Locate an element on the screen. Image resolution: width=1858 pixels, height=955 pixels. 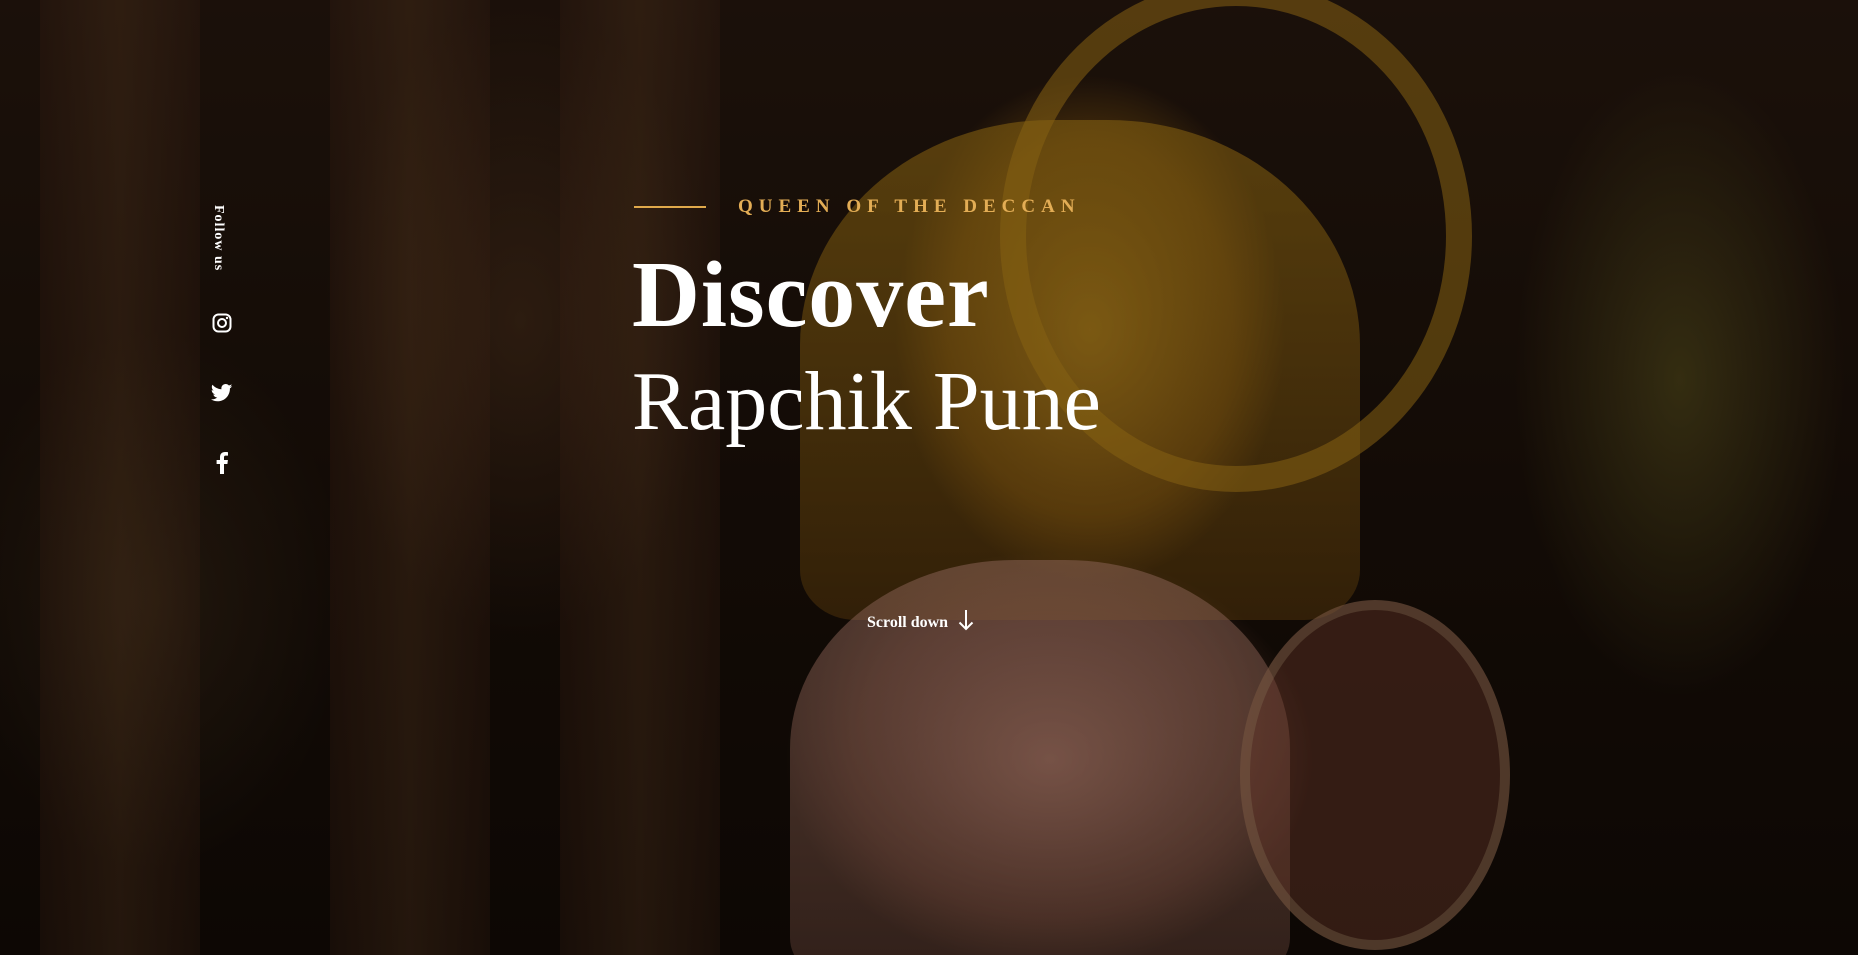
scroll-down-label: Scroll down is located at coordinates (908, 622).